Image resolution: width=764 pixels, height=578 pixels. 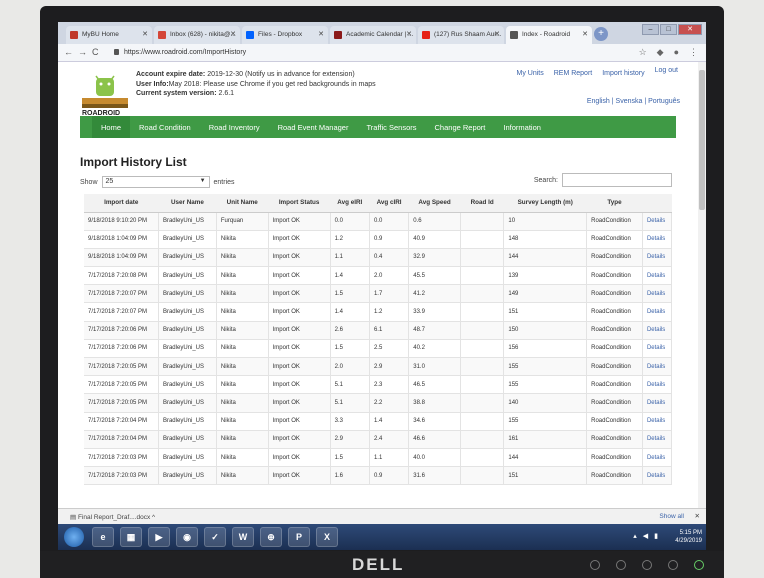 I want to click on column-header: Avg eIRI, so click(x=350, y=203).